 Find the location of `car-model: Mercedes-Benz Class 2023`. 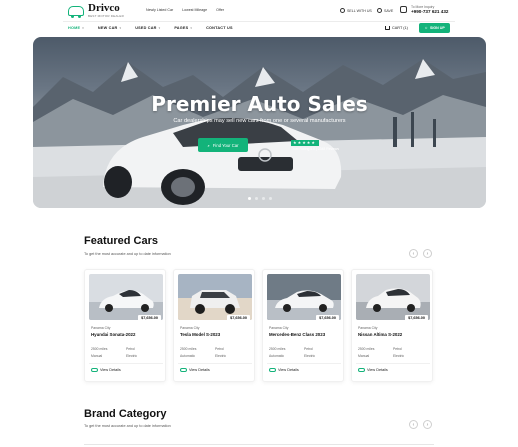

car-model: Mercedes-Benz Class 2023 is located at coordinates (297, 334).